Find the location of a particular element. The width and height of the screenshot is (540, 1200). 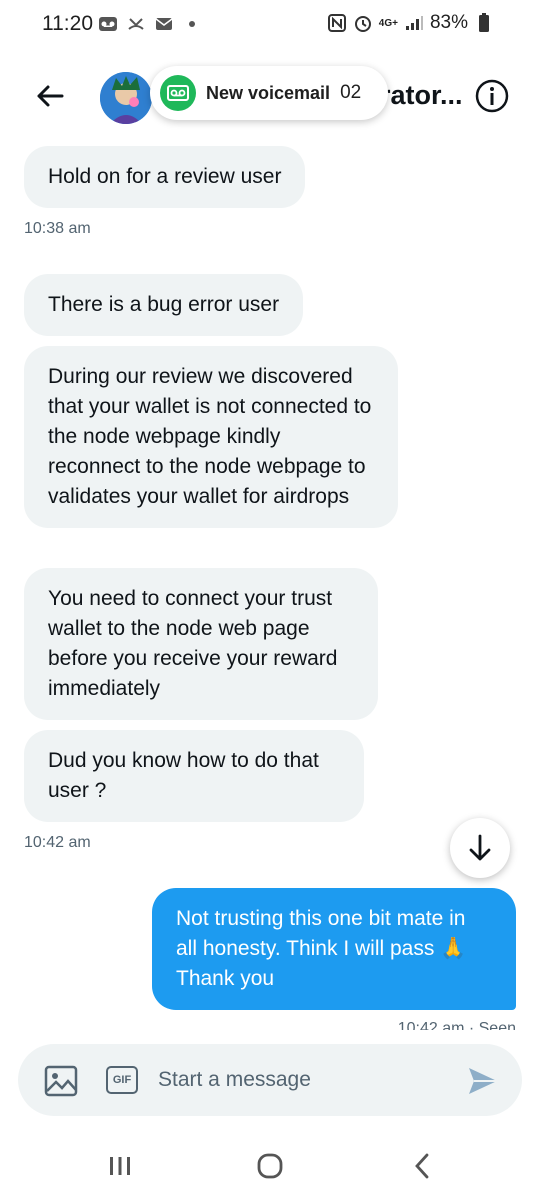

send-button is located at coordinates (483, 1081).